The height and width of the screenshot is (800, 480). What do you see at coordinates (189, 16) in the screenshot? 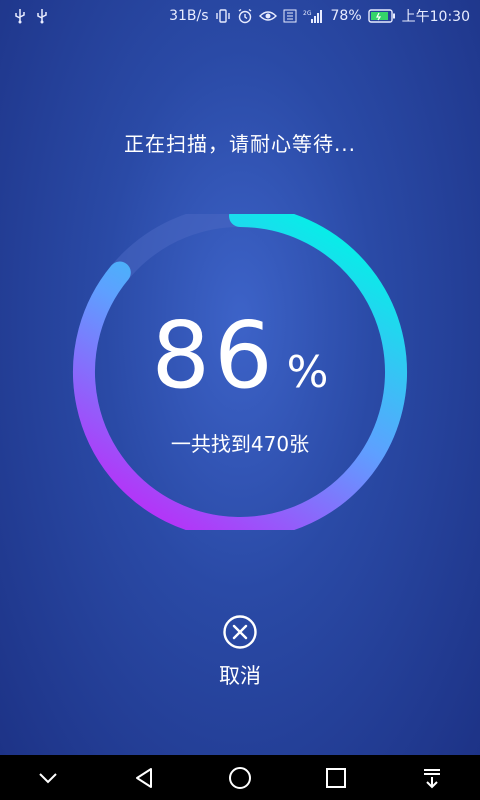
I see `network-speed: 31B/s` at bounding box center [189, 16].